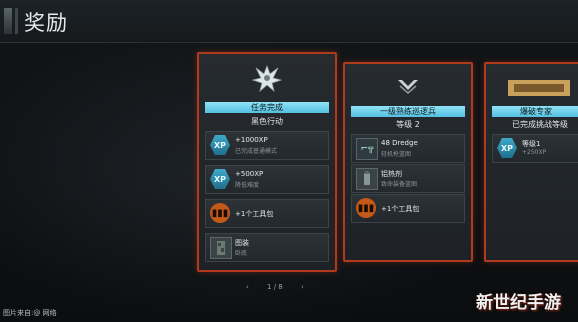  What do you see at coordinates (242, 243) in the screenshot?
I see `reward-title: 图装` at bounding box center [242, 243].